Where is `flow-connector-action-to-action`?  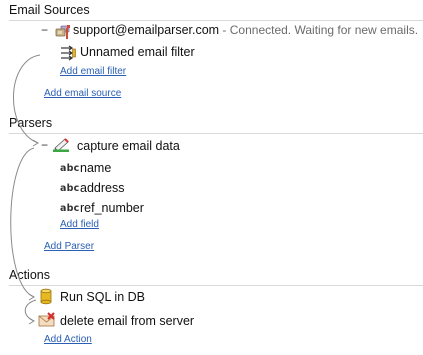 flow-connector-action-to-action is located at coordinates (30, 312).